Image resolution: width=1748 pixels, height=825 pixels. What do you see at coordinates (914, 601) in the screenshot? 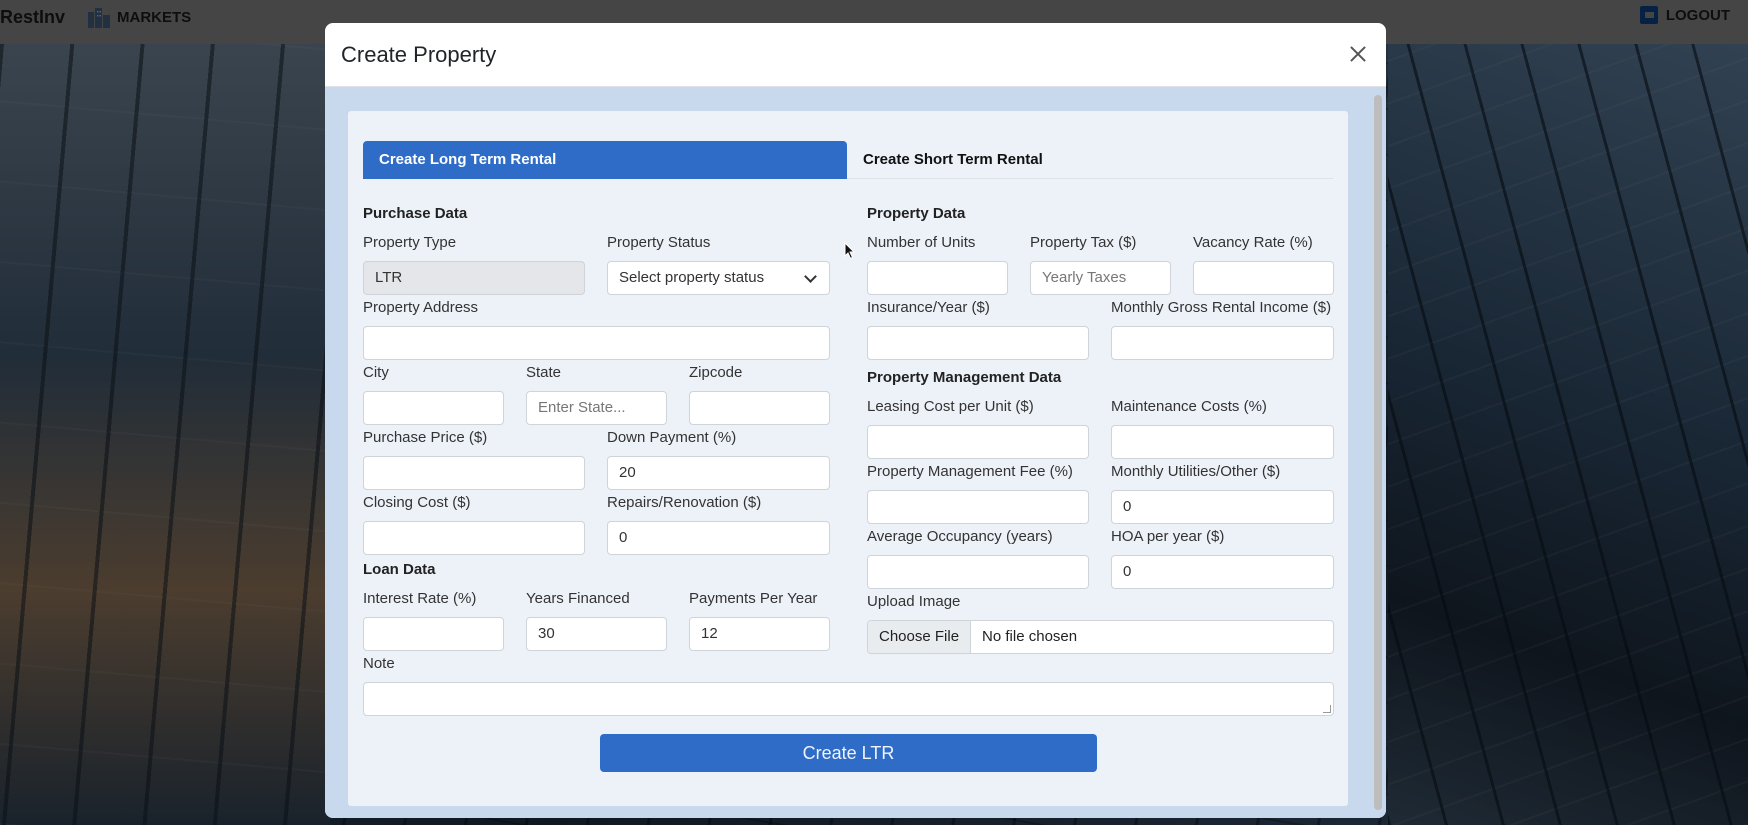
I see `upload-image-label: Upload Image` at bounding box center [914, 601].